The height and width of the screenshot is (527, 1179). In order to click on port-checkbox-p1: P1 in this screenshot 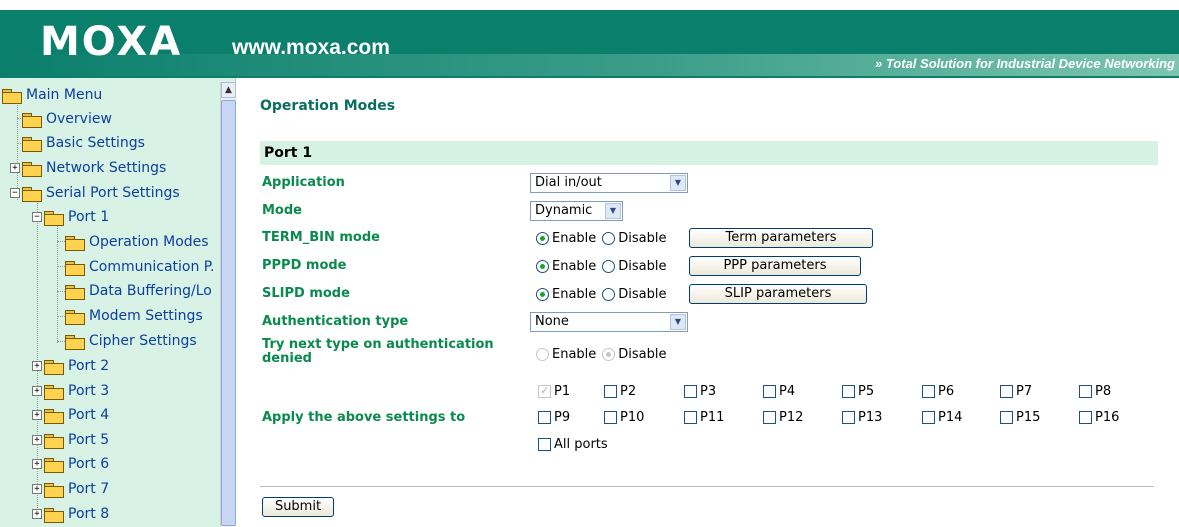, I will do `click(554, 391)`.